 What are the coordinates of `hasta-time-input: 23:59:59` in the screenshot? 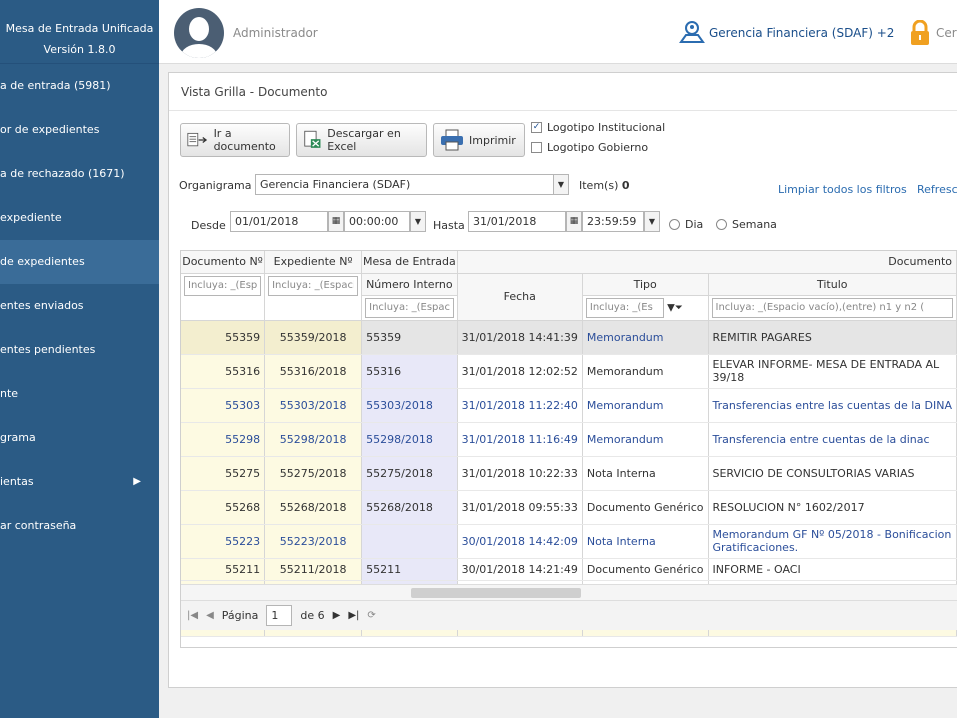 It's located at (613, 221).